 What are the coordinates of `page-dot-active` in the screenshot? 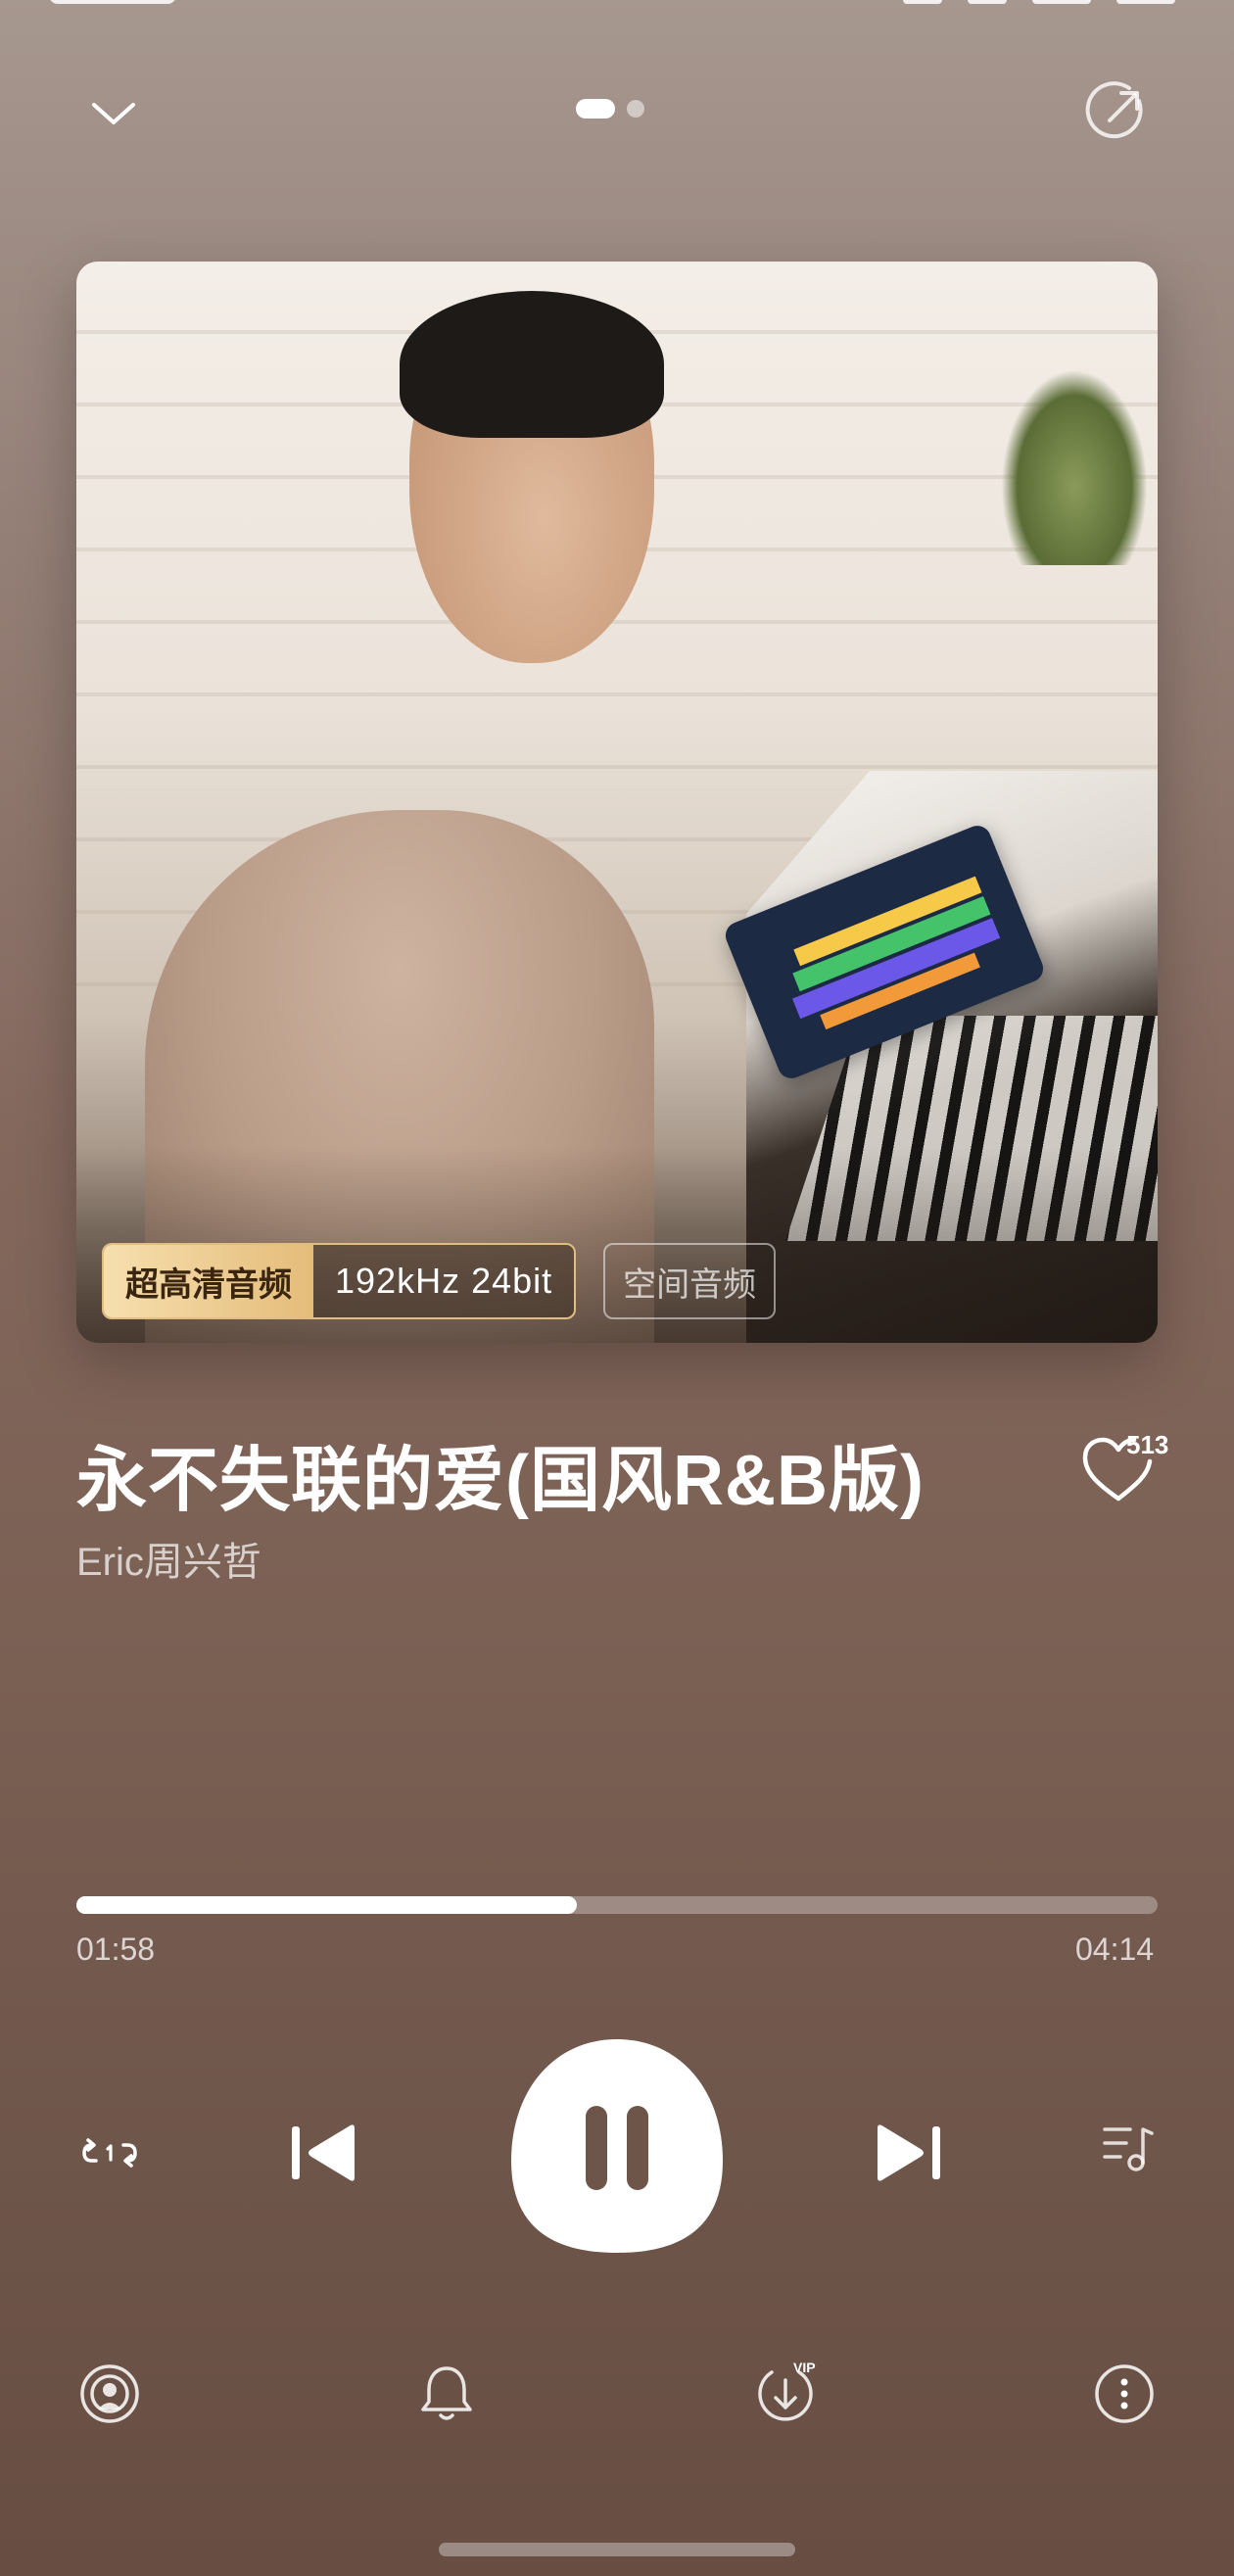 It's located at (595, 109).